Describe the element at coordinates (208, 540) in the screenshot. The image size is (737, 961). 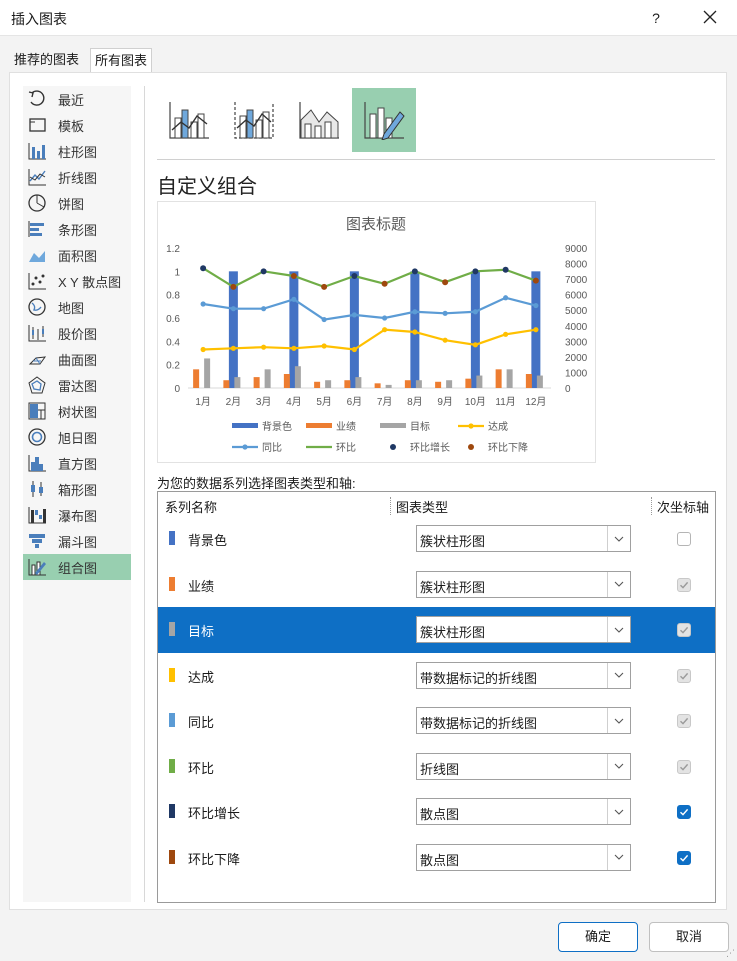
I see `series-name: 背景色` at that location.